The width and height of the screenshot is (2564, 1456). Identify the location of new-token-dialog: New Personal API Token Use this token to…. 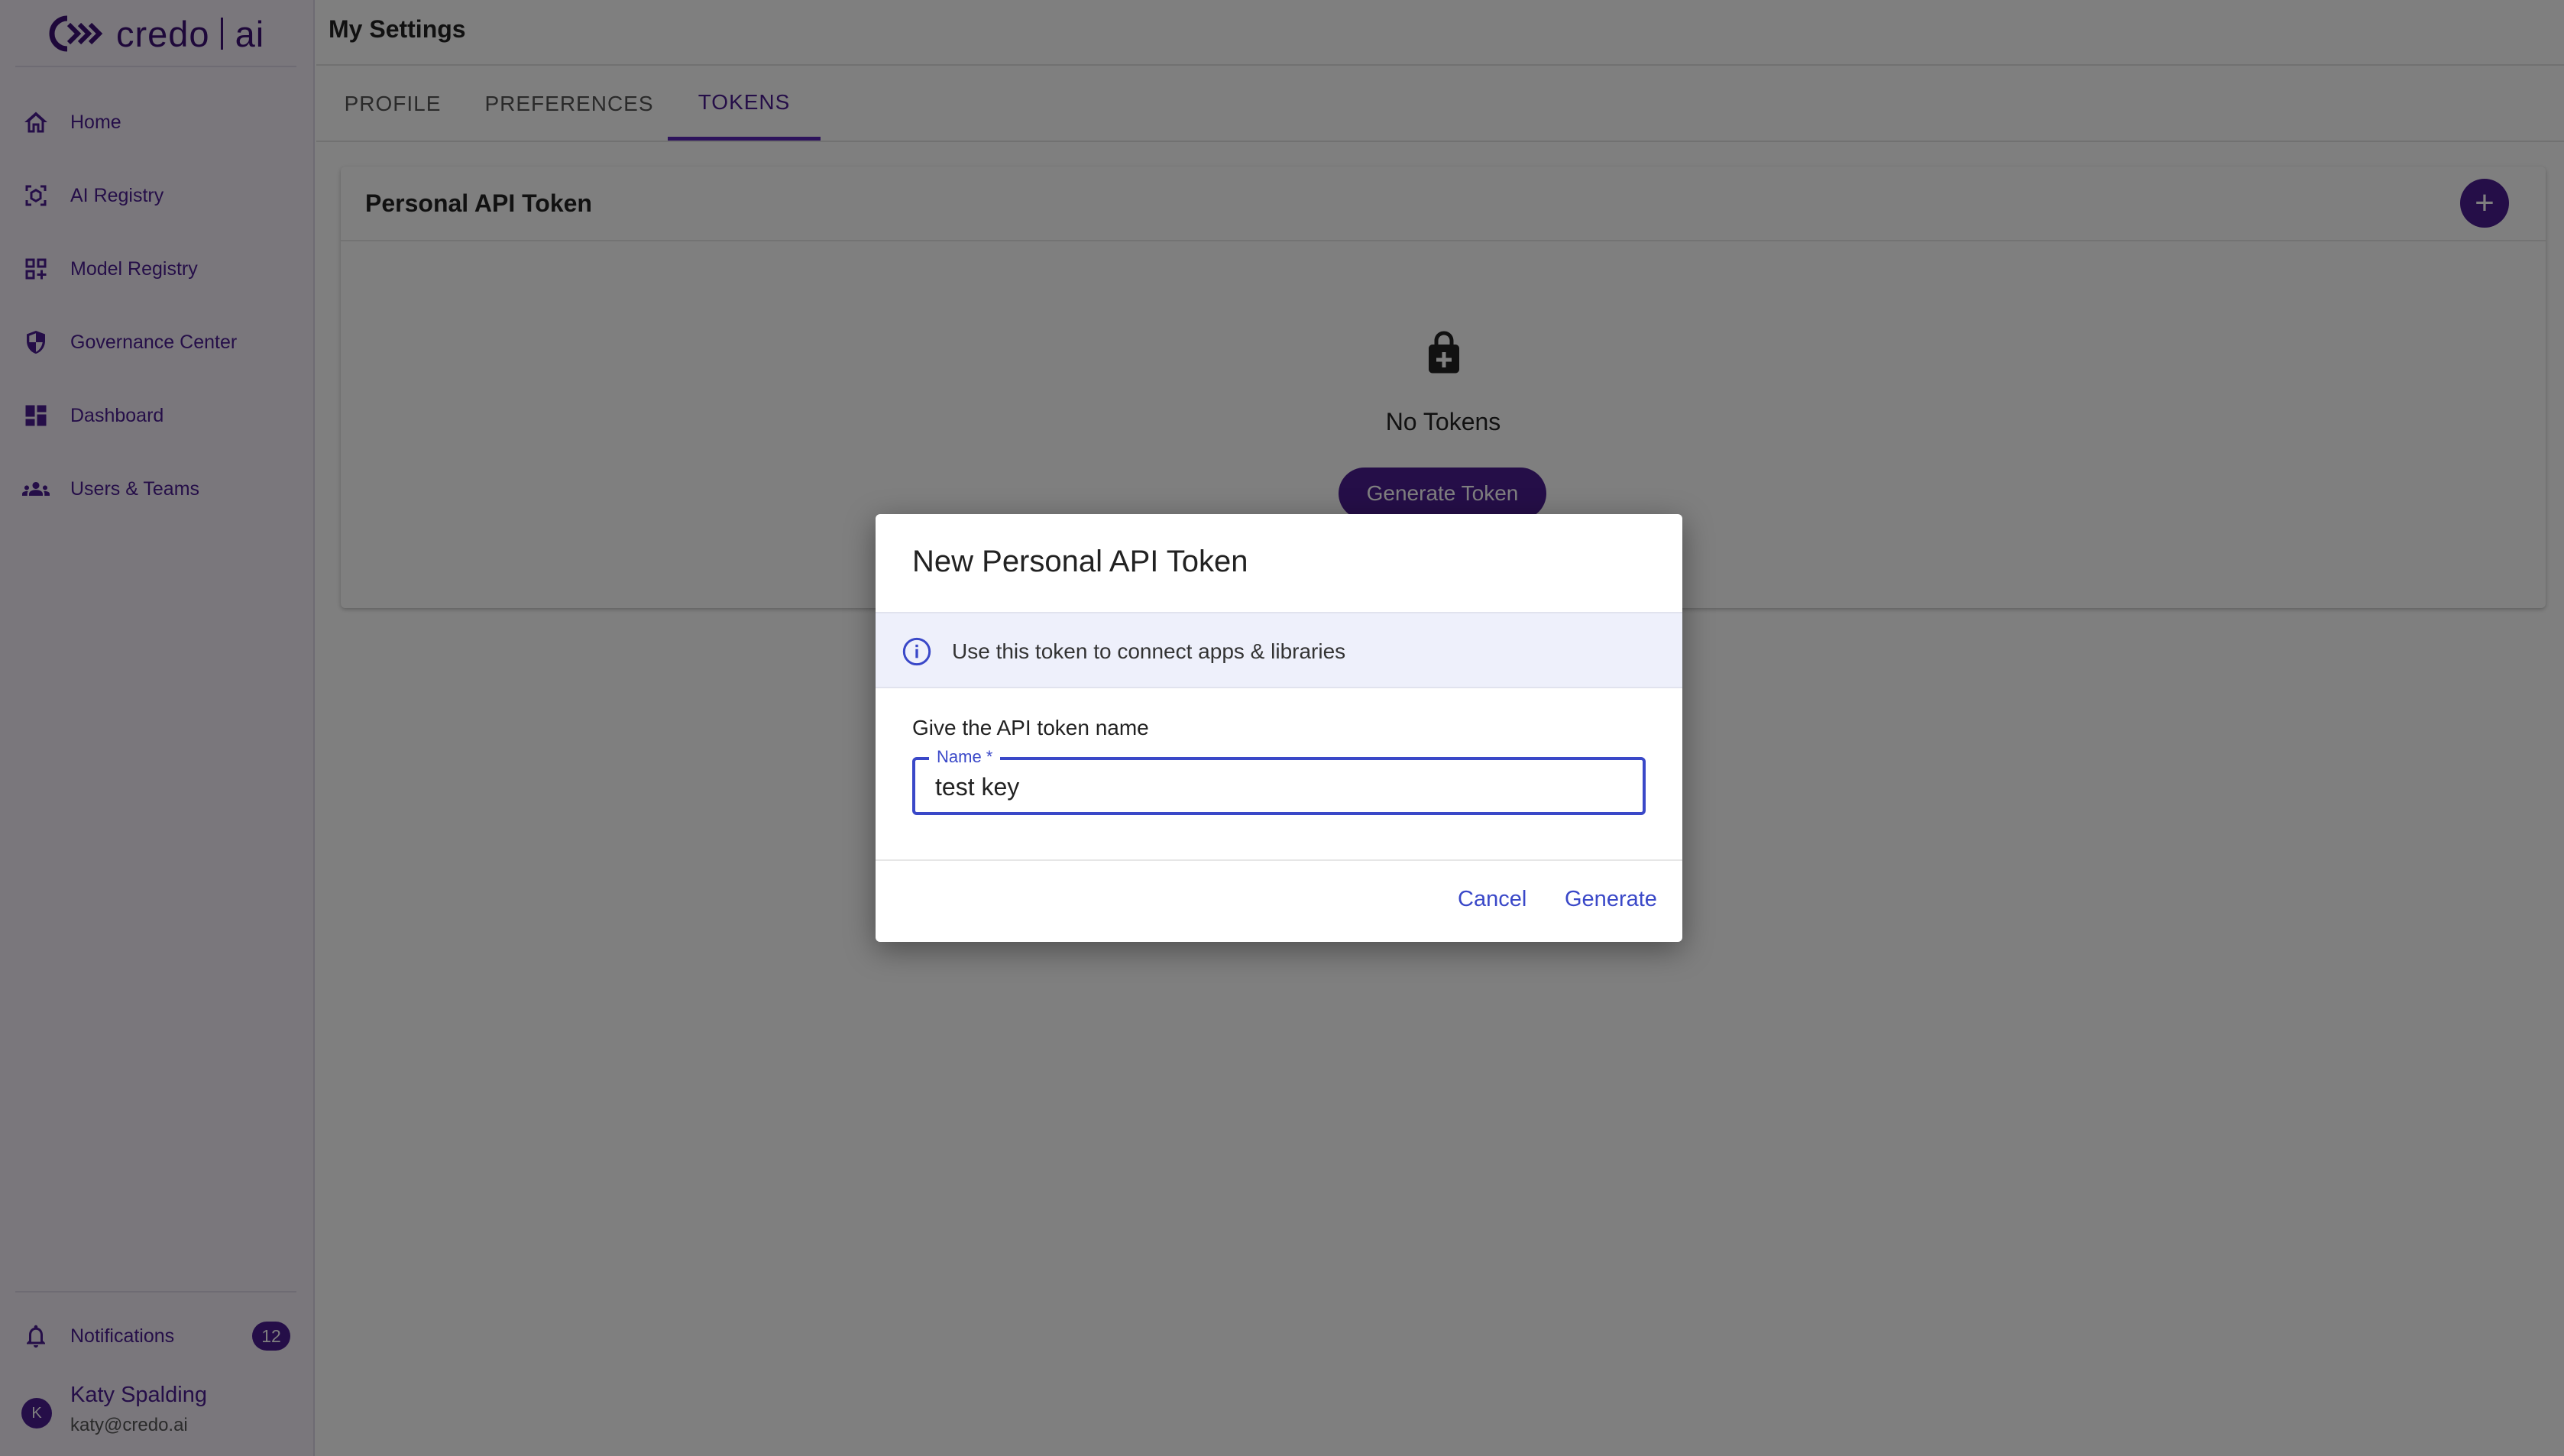
(1279, 728).